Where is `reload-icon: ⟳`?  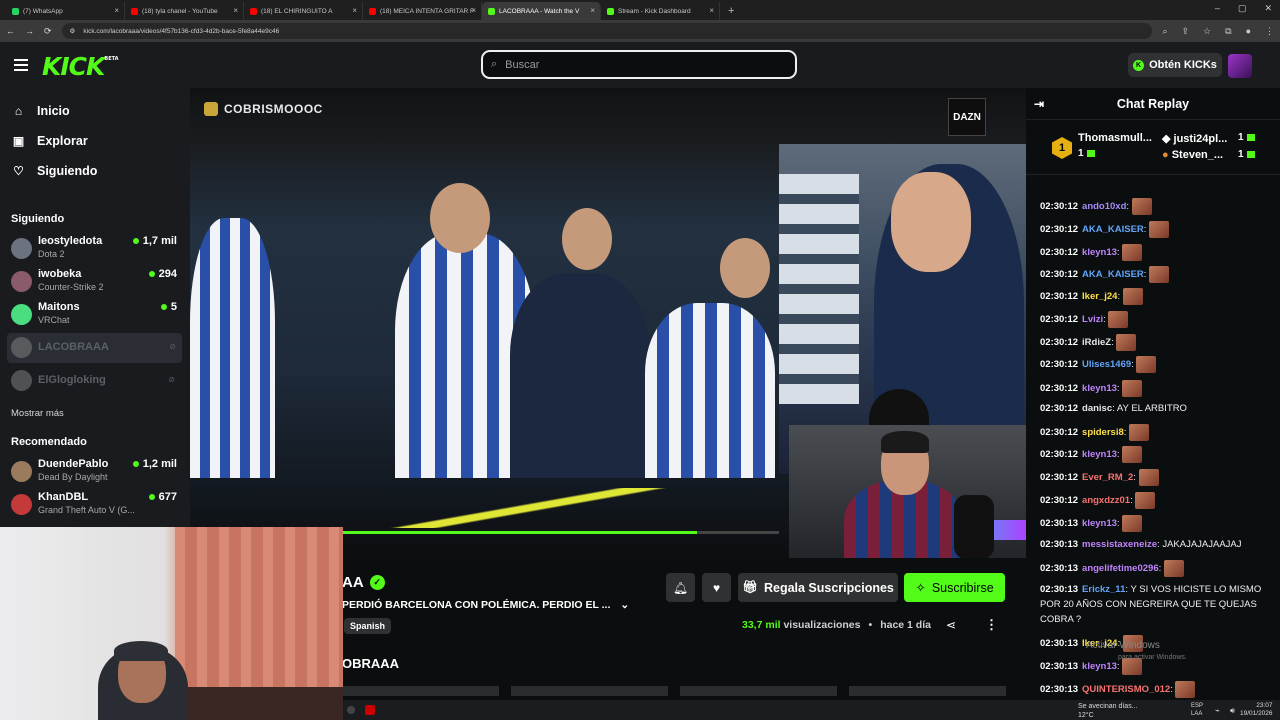
reload-icon: ⟳ is located at coordinates (48, 31).